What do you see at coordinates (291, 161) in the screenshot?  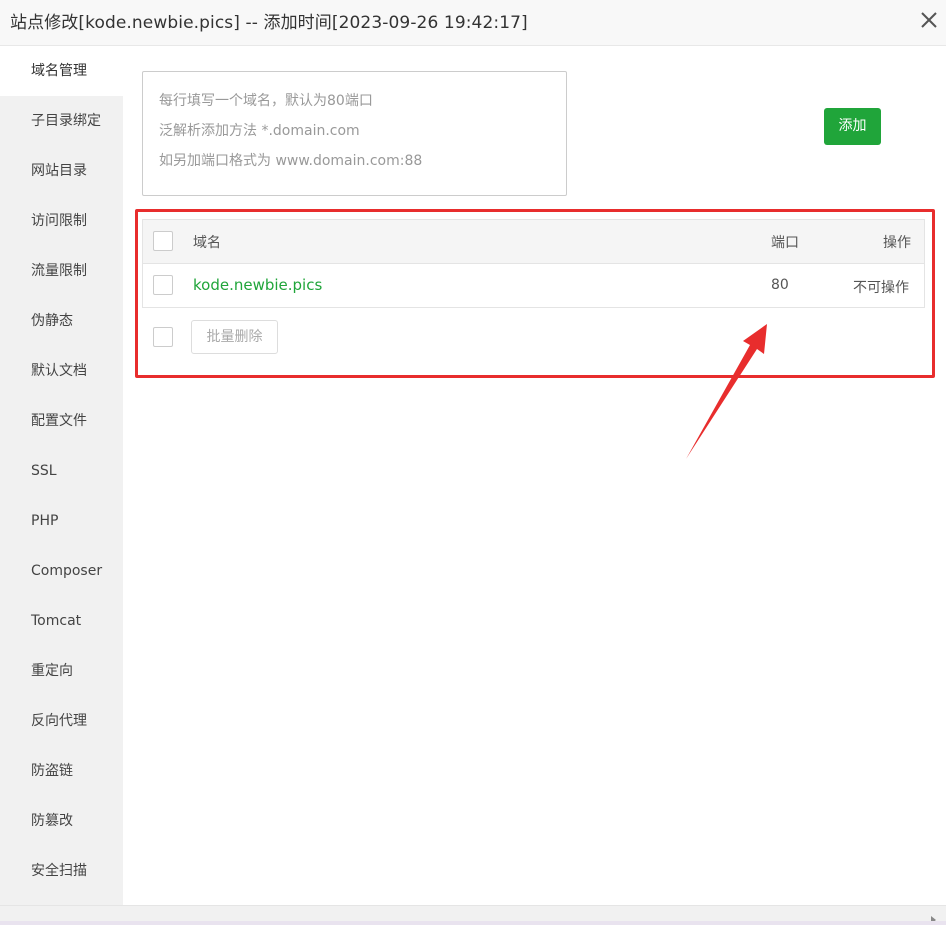 I see `placeholder-line: 如另加端口格式为 www.domain.com:88` at bounding box center [291, 161].